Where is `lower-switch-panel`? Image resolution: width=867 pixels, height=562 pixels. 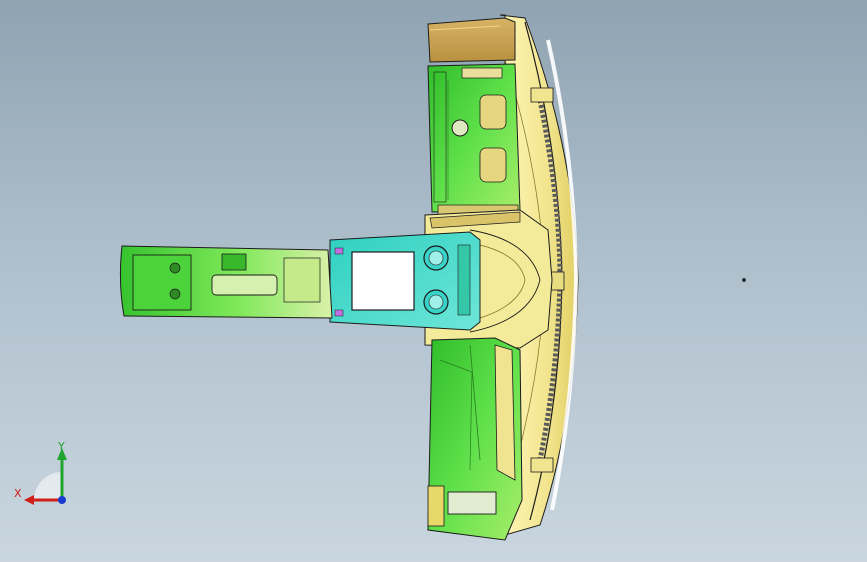
lower-switch-panel is located at coordinates (472, 503).